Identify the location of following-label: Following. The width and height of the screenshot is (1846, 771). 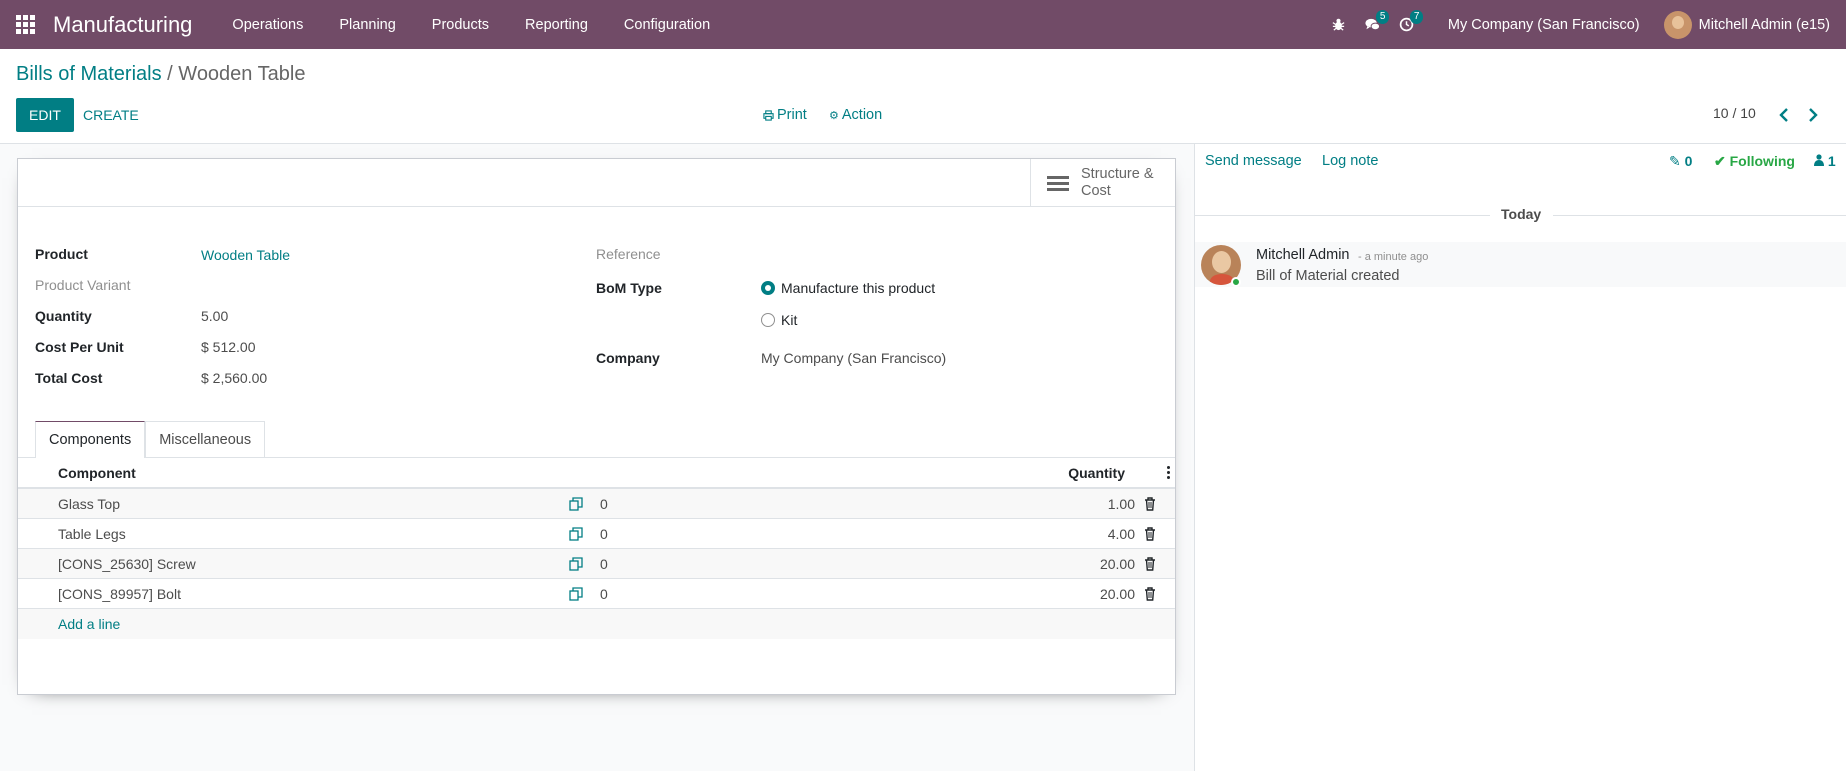
(1762, 161).